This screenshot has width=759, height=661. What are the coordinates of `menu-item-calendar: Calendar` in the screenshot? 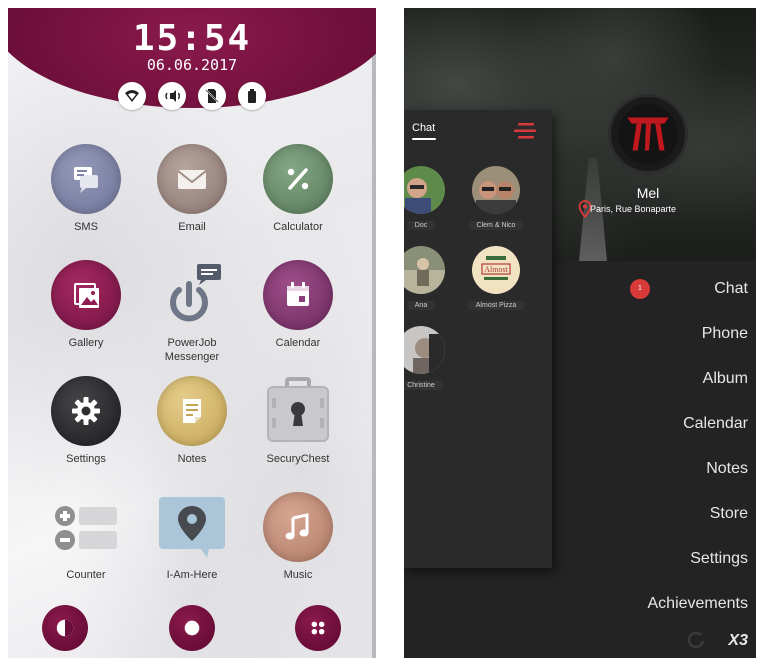 It's located at (715, 424).